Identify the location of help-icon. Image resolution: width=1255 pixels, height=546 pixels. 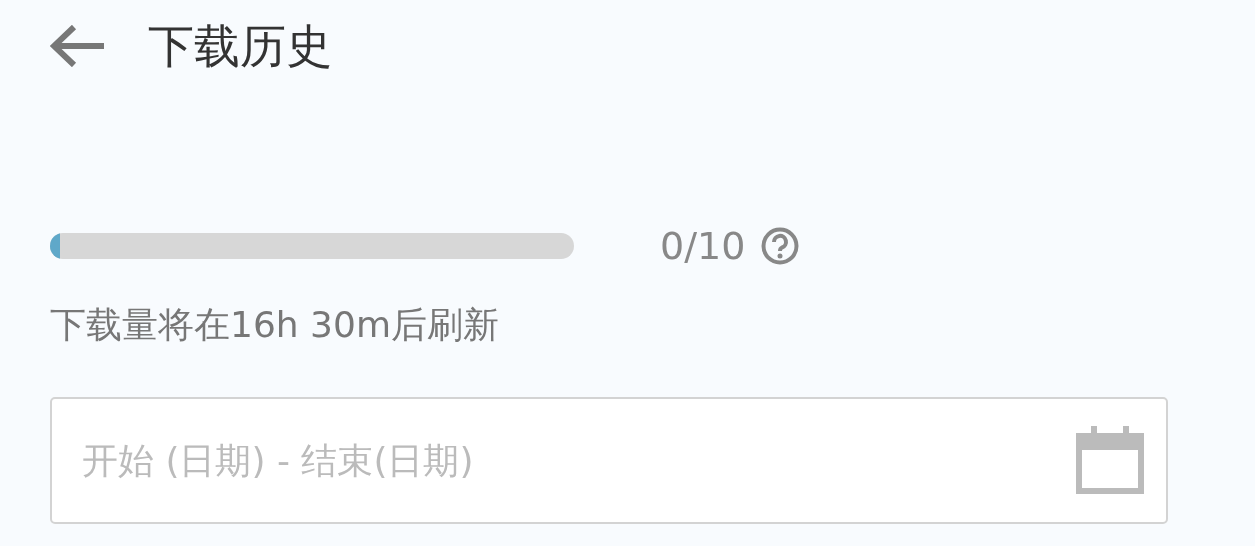
(780, 246).